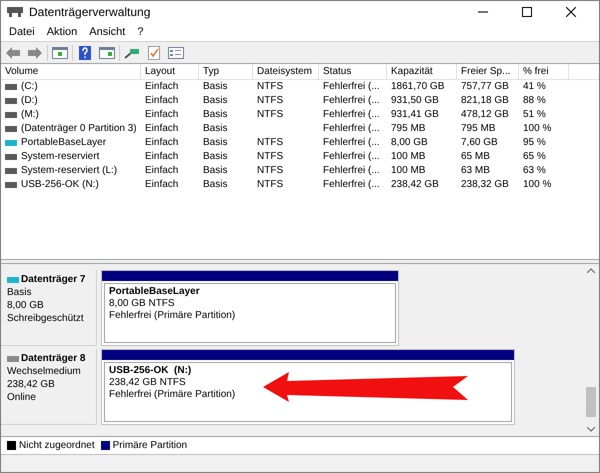  What do you see at coordinates (170, 71) in the screenshot?
I see `column-header: Layout` at bounding box center [170, 71].